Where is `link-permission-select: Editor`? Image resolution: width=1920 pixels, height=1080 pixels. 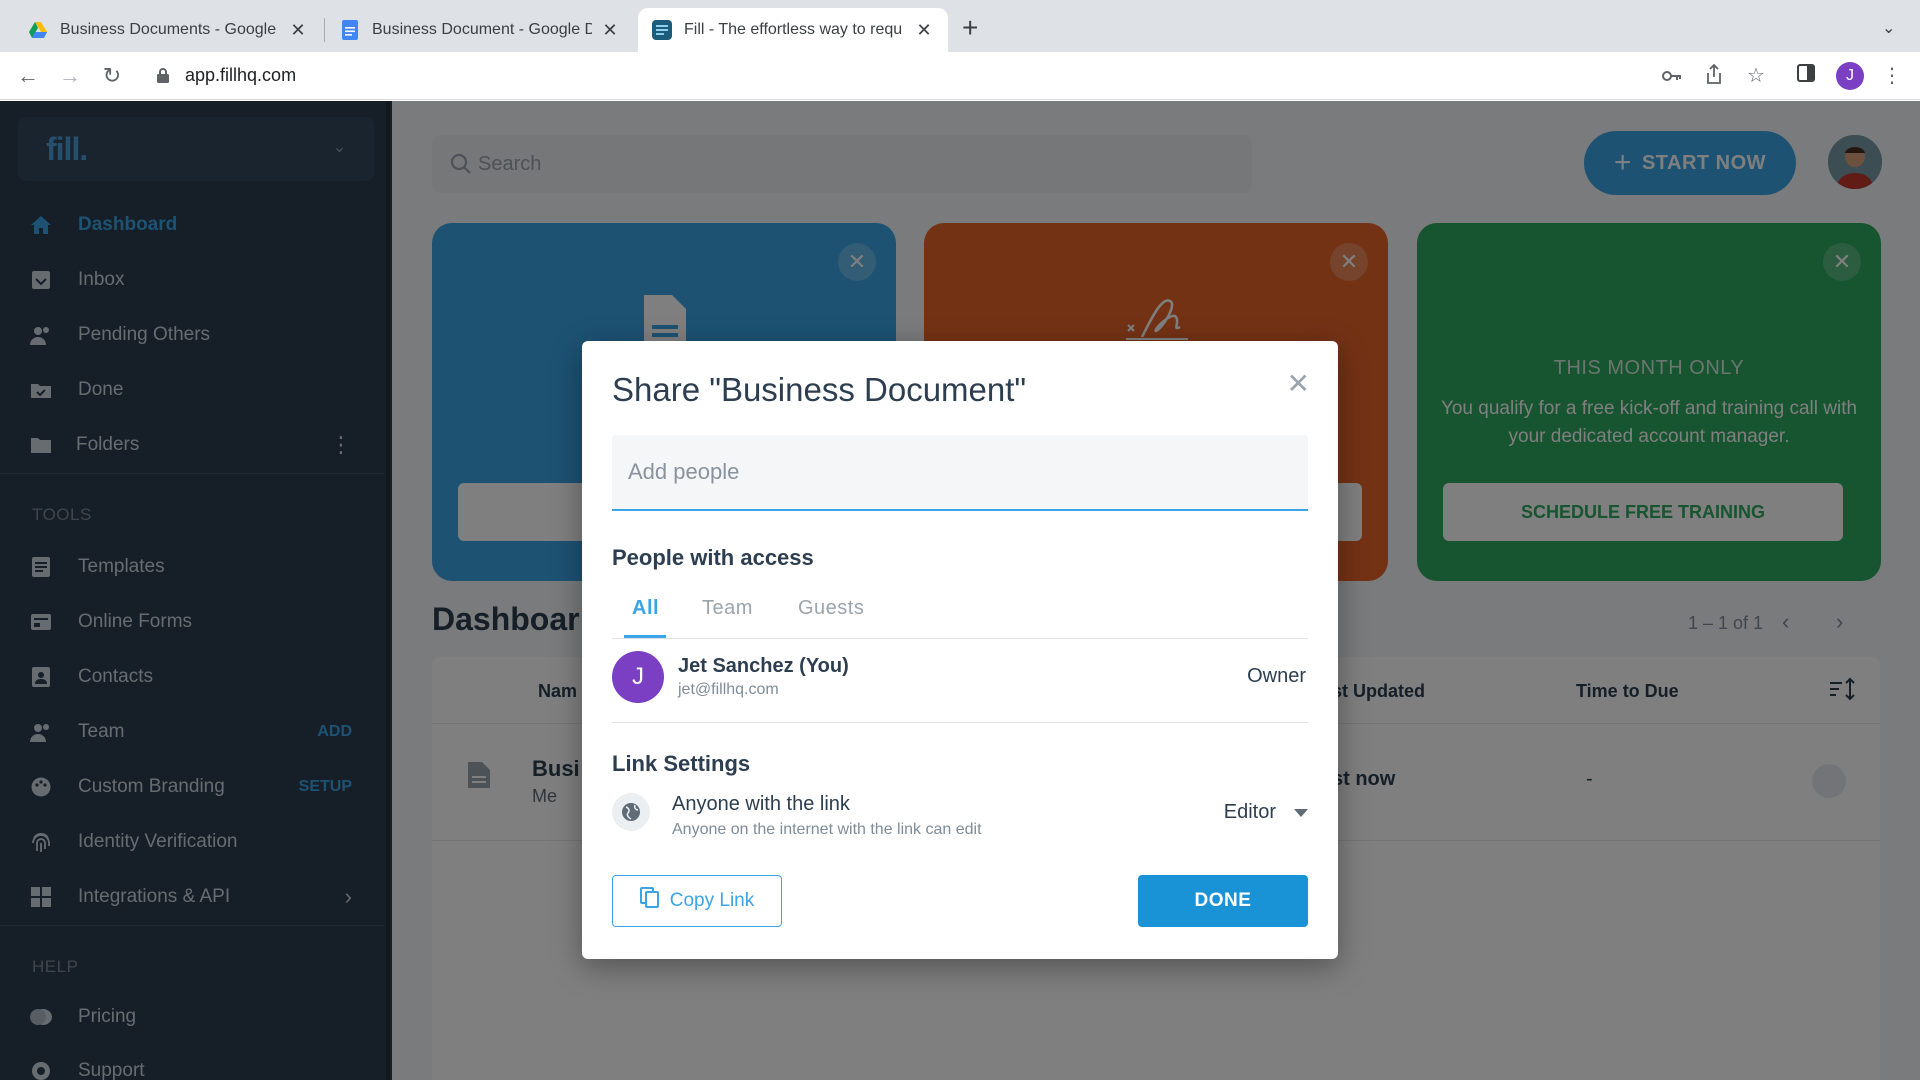 link-permission-select: Editor is located at coordinates (1266, 812).